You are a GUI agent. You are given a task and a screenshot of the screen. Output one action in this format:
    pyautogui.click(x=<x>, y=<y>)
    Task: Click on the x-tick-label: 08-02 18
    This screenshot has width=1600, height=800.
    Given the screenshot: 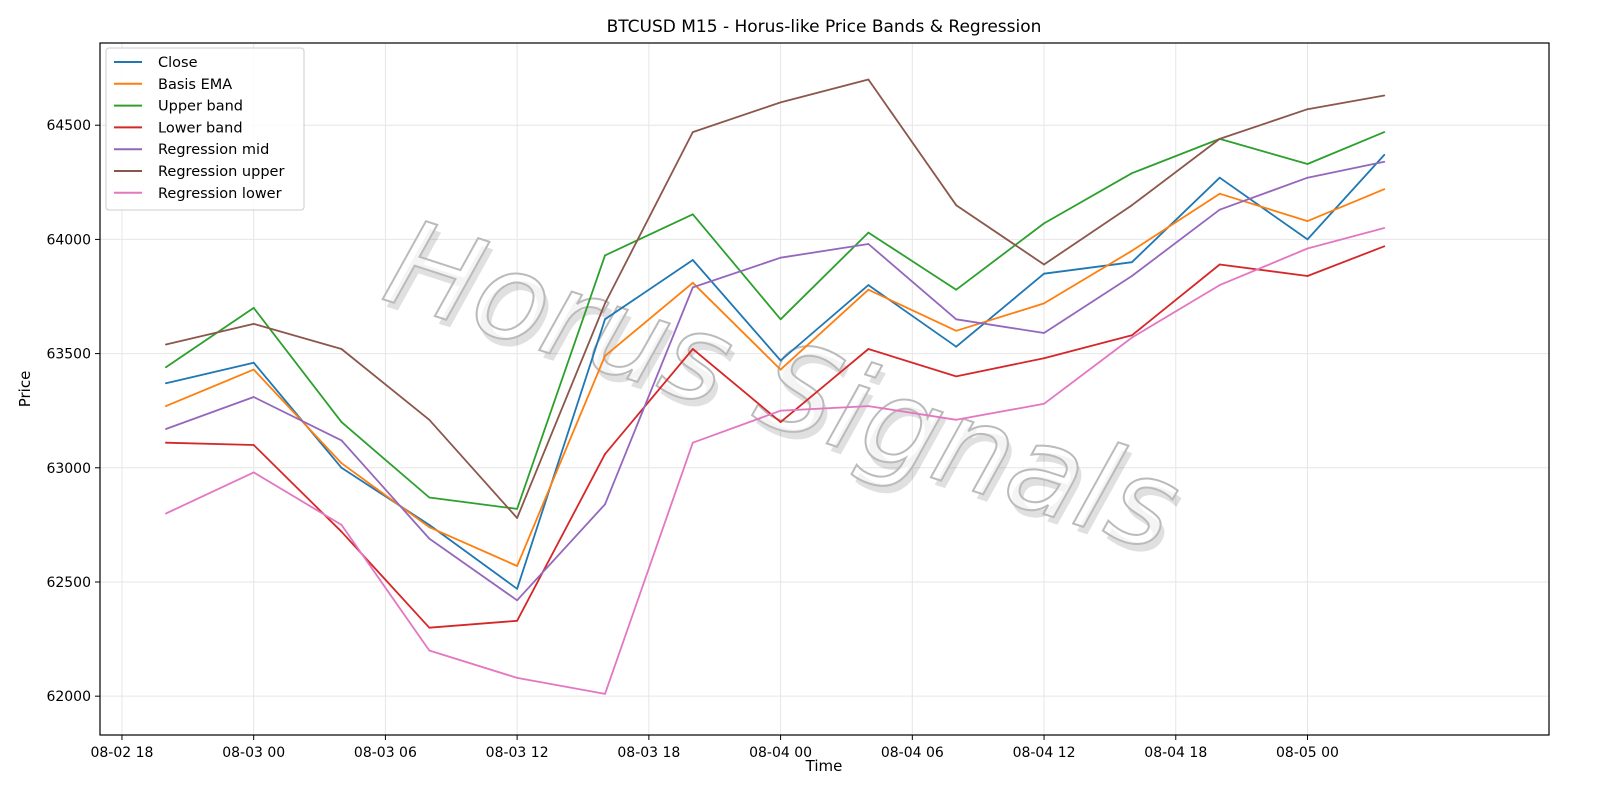 What is the action you would take?
    pyautogui.click(x=121, y=753)
    